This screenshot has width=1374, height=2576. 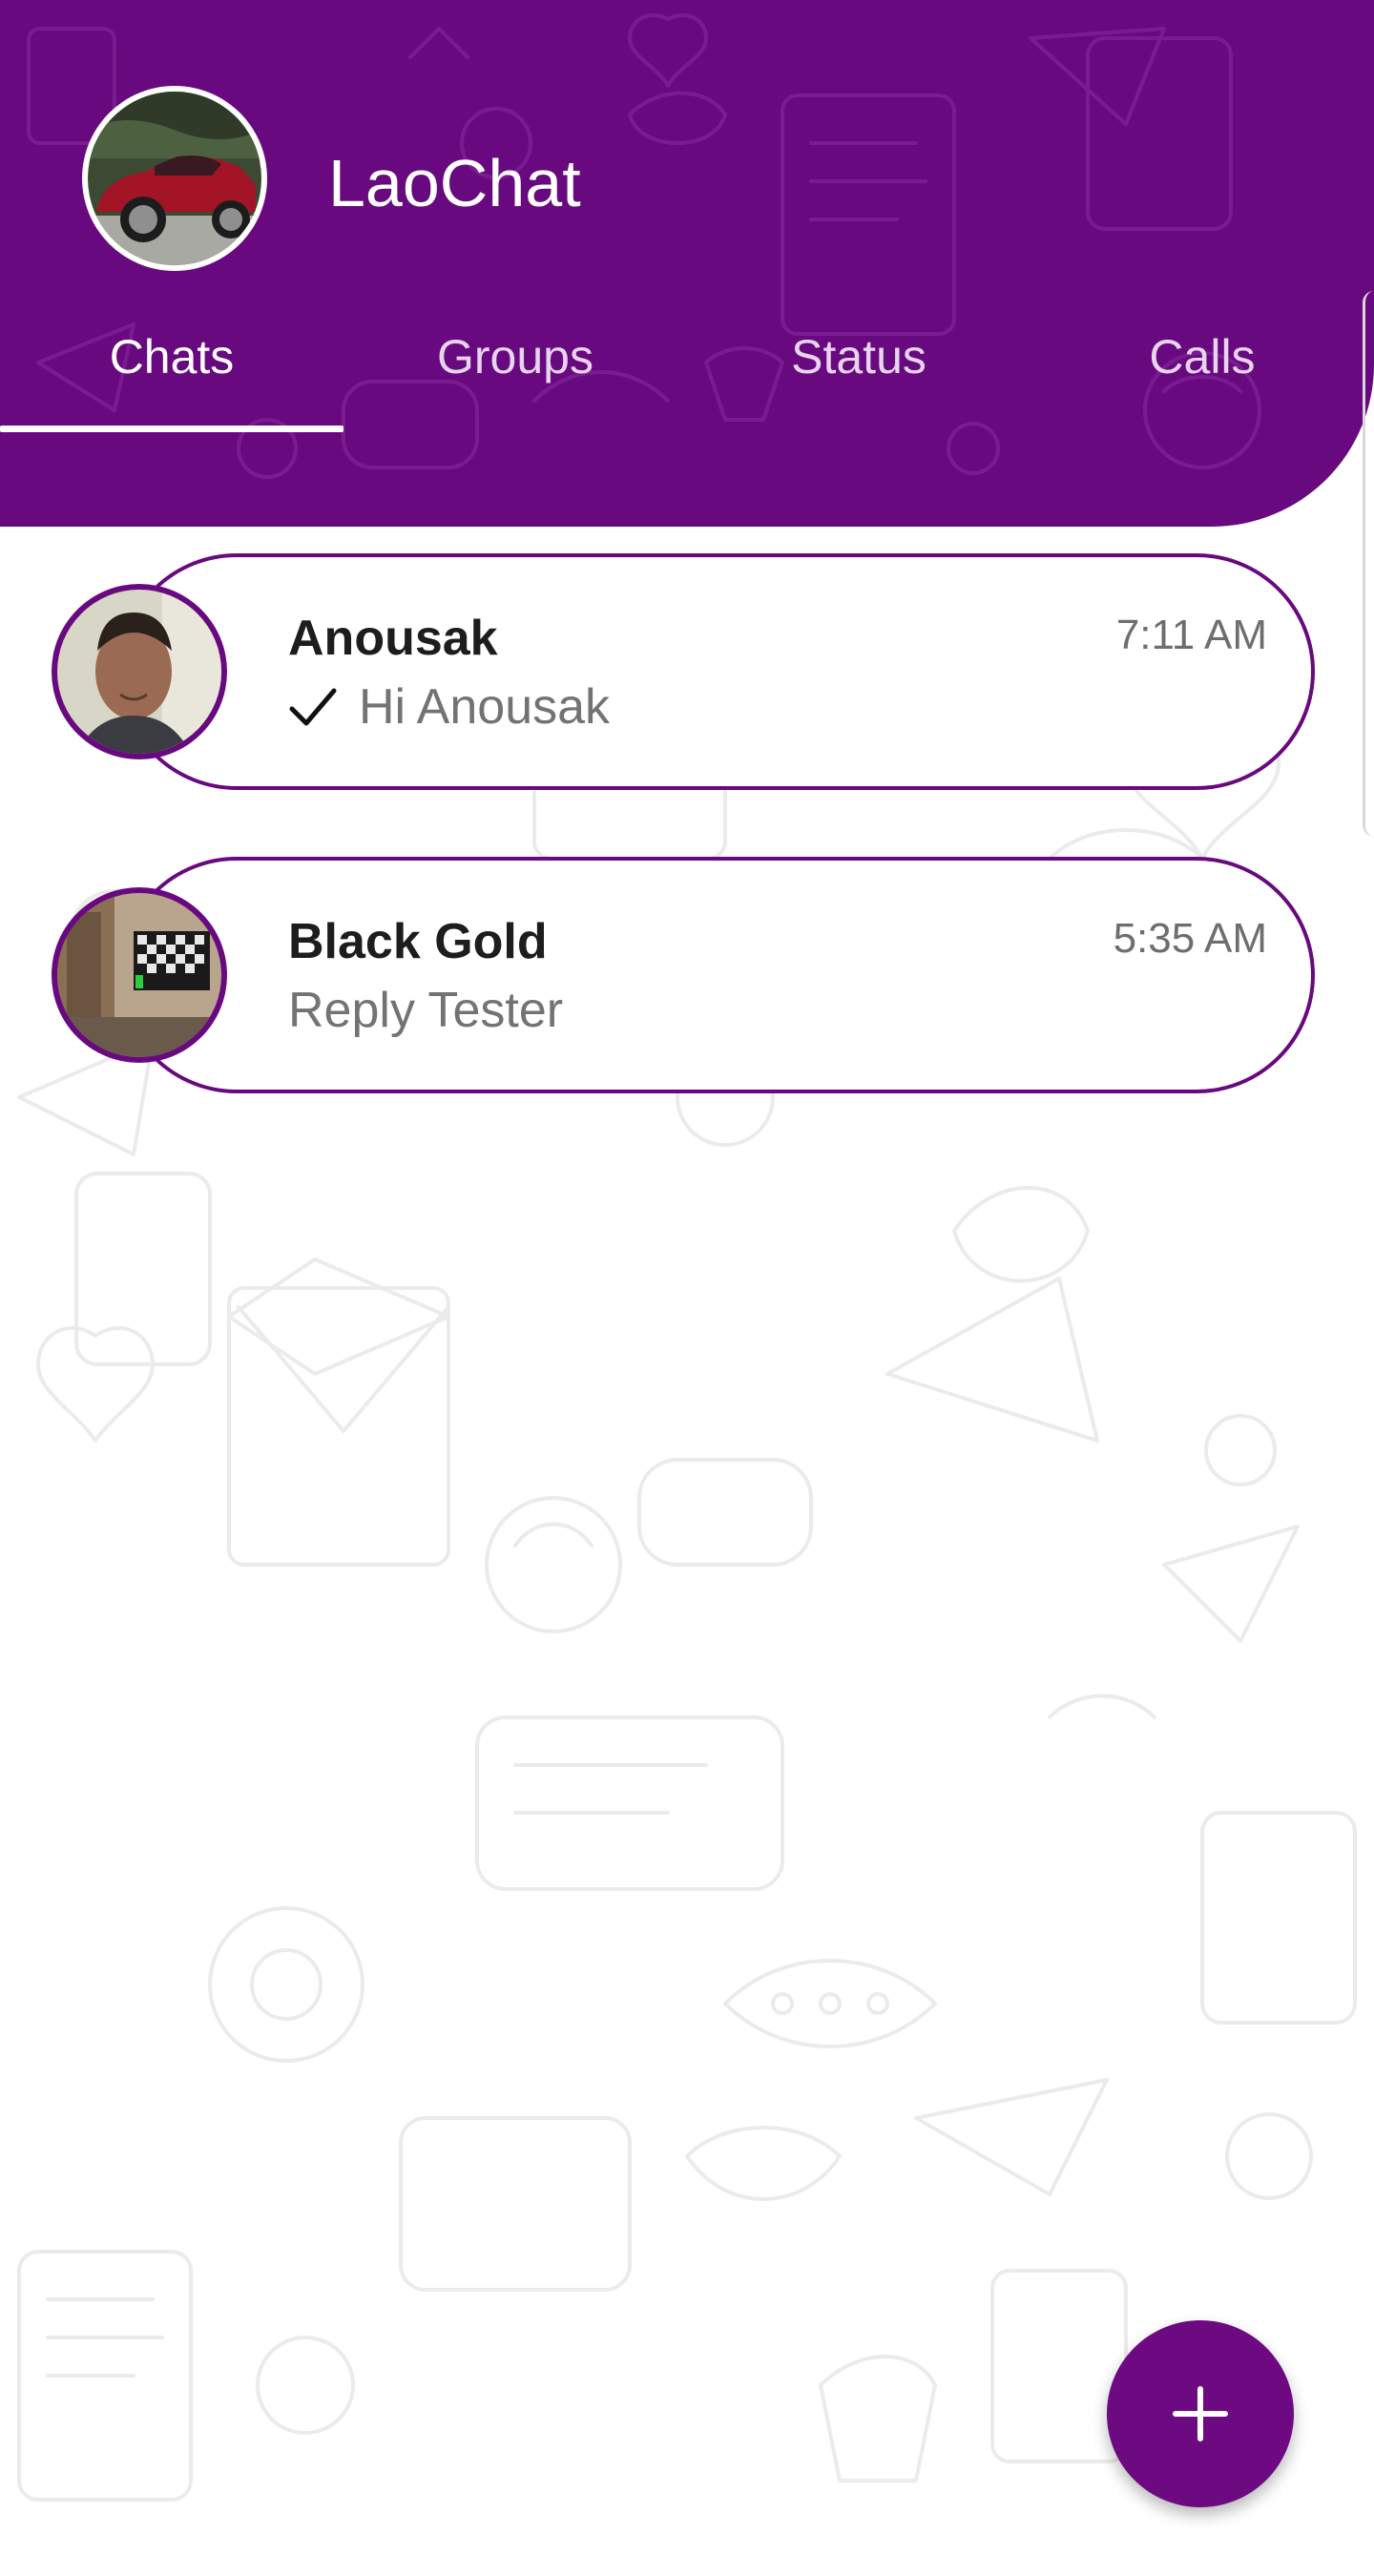 I want to click on new-chat-button, so click(x=1200, y=2413).